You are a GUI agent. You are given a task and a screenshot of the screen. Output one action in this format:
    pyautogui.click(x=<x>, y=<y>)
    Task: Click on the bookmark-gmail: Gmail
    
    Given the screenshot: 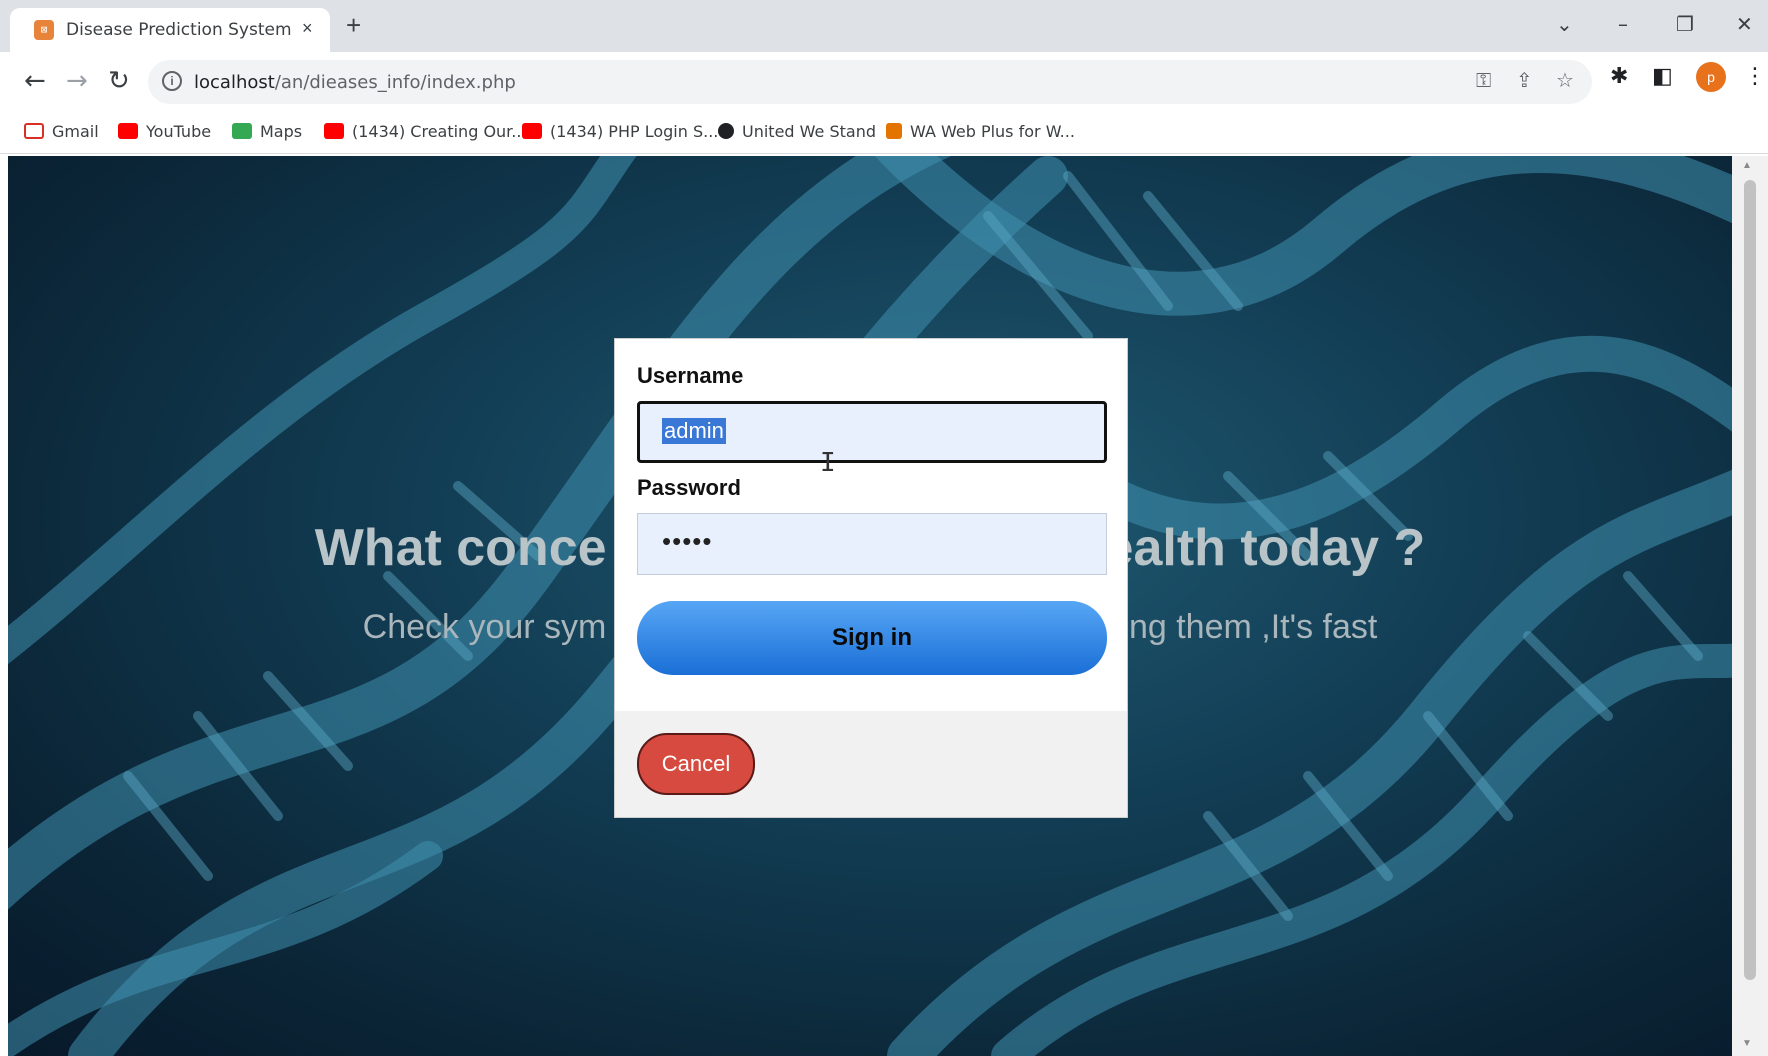 What is the action you would take?
    pyautogui.click(x=61, y=131)
    